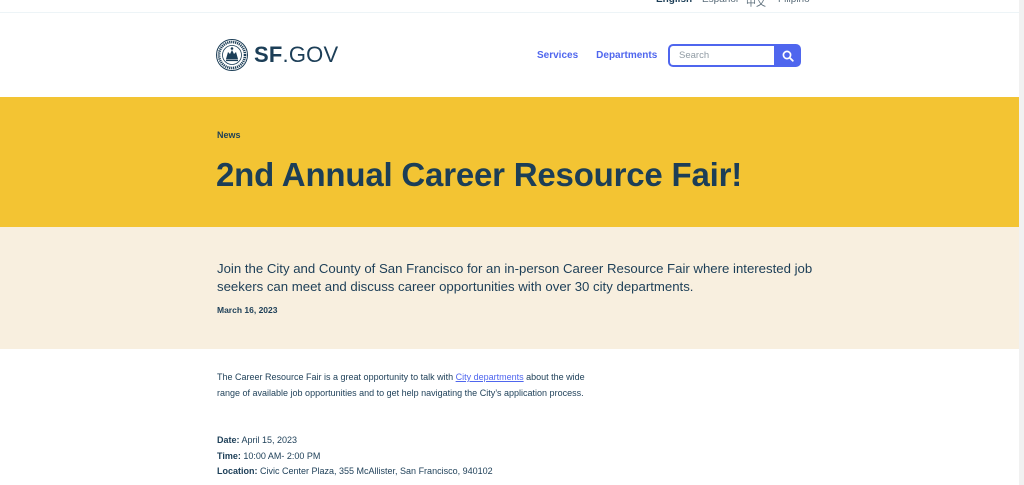  Describe the element at coordinates (247, 310) in the screenshot. I see `publish-date: March 16, 2023` at that location.